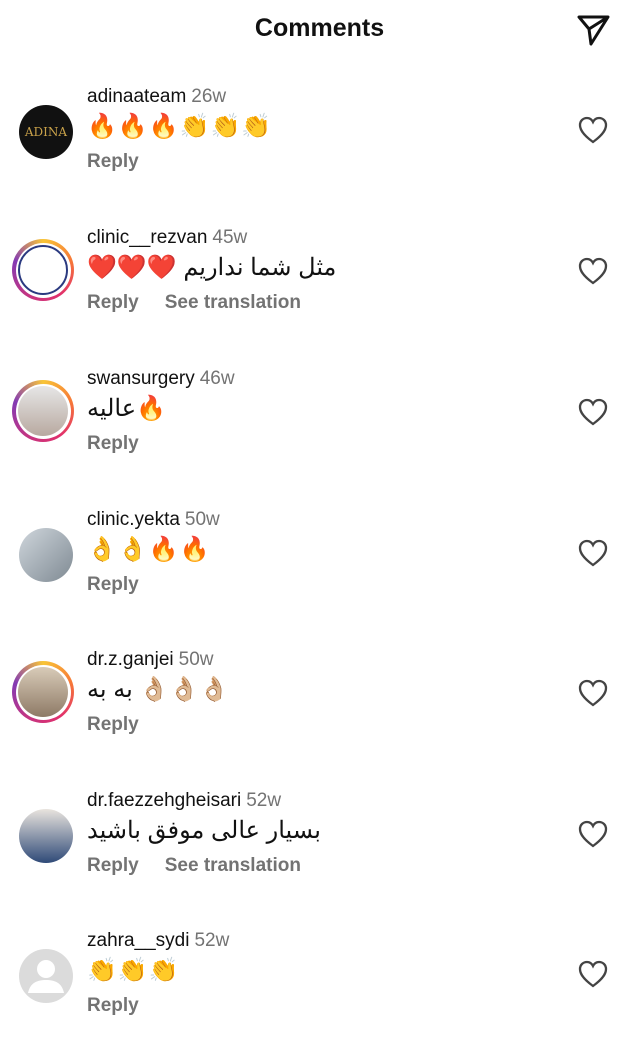 Image resolution: width=639 pixels, height=1062 pixels. I want to click on comment-item: ADINA adinaateam 26w 🔥🔥🔥👏👏👏 Reply, so click(319, 152).